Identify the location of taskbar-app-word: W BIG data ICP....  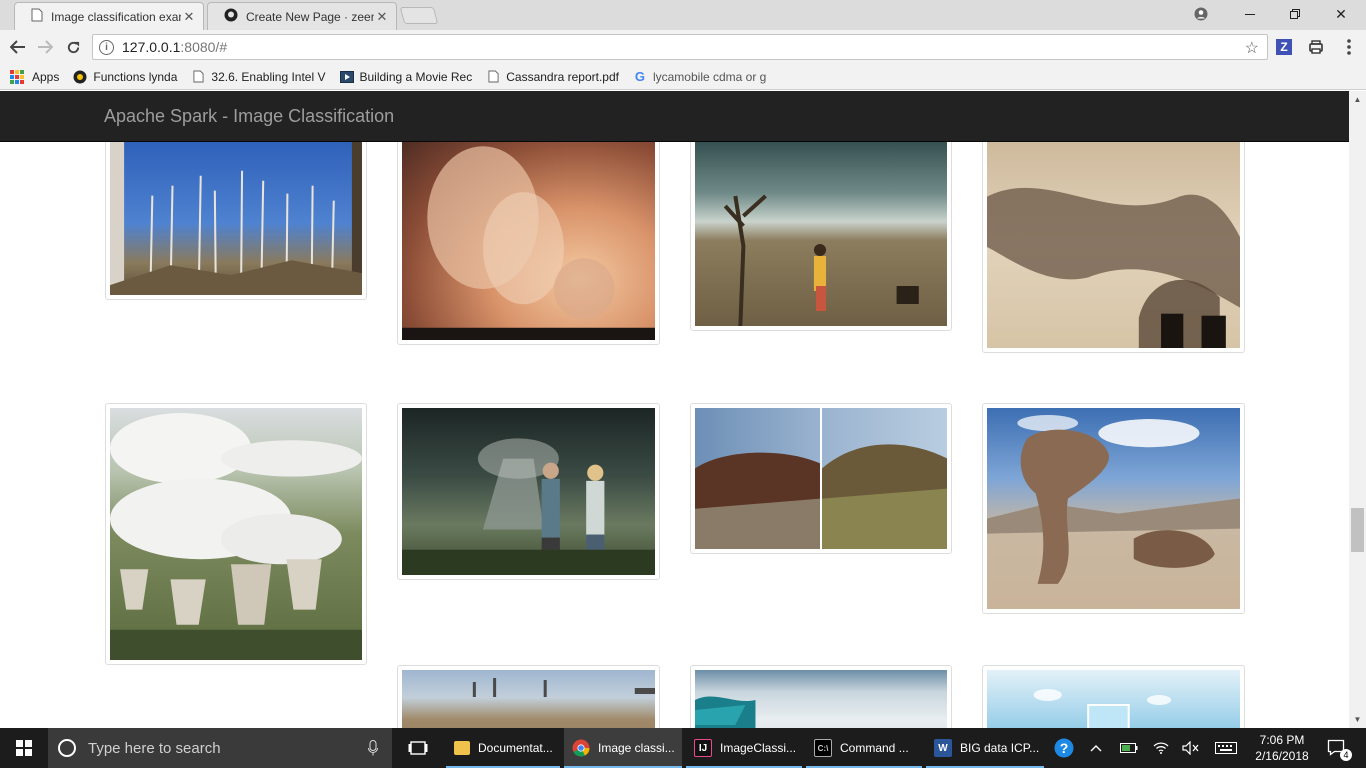
(985, 748).